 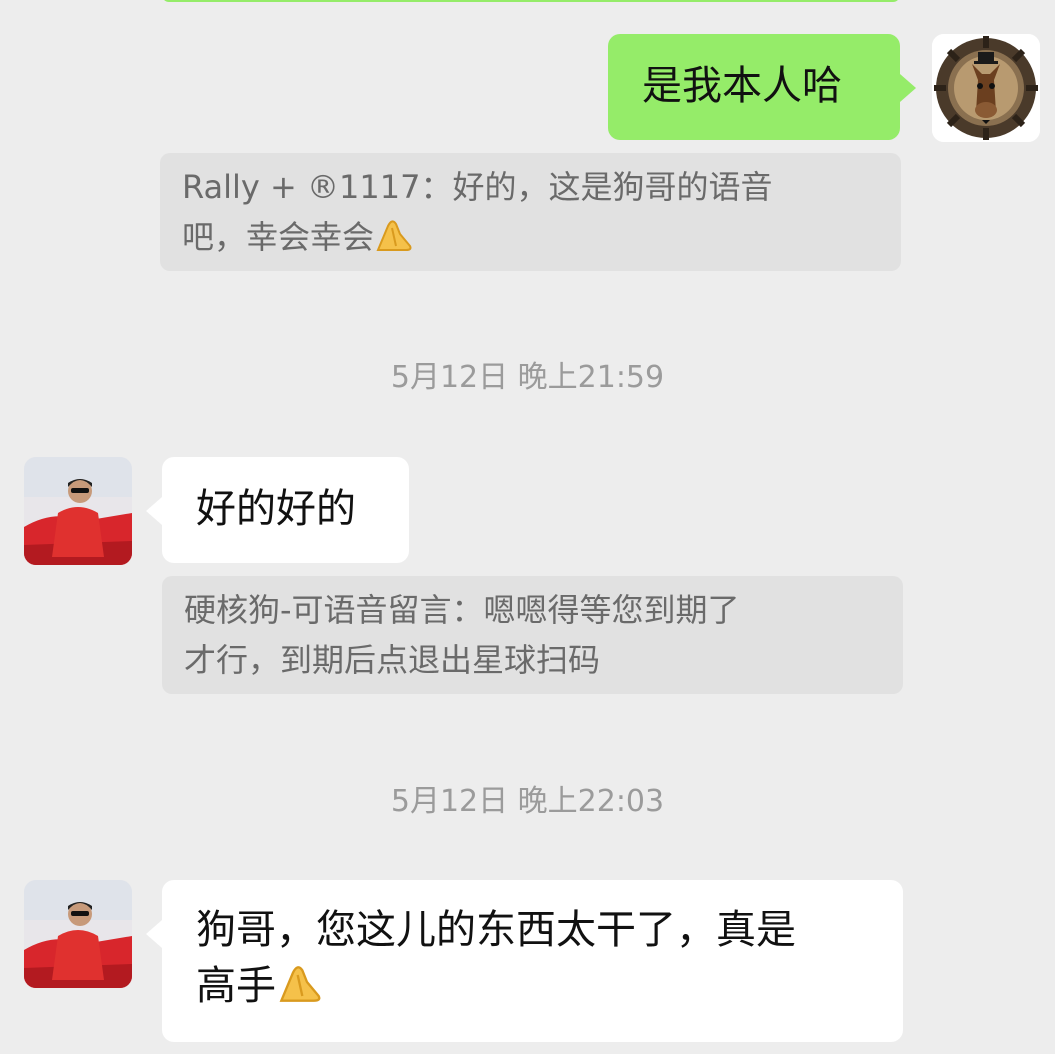 I want to click on incoming-message-bubble: 狗哥，您这儿的东西太干了，真是 高手, so click(x=524, y=961).